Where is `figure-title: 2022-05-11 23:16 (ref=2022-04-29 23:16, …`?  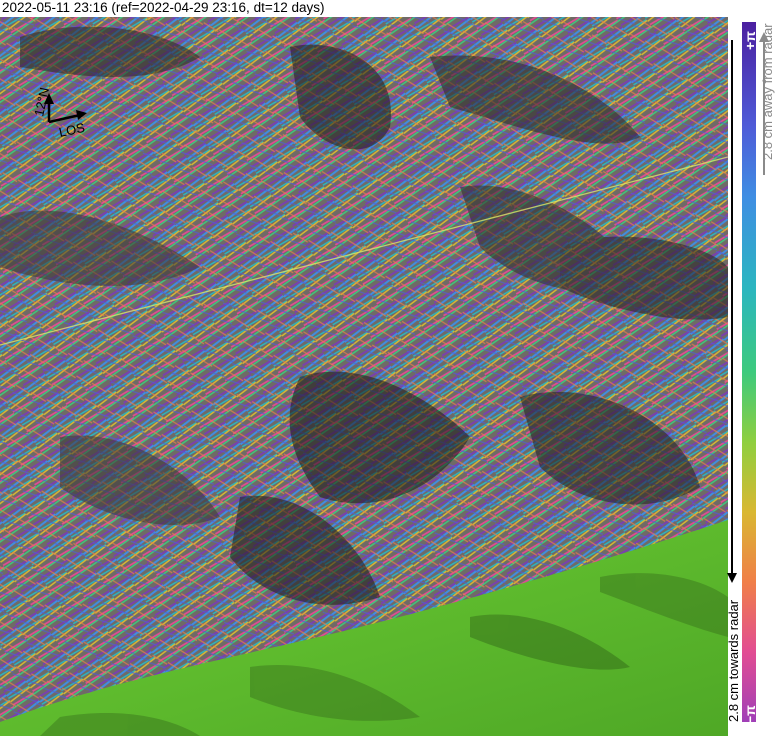
figure-title: 2022-05-11 23:16 (ref=2022-04-29 23:16, … is located at coordinates (163, 7).